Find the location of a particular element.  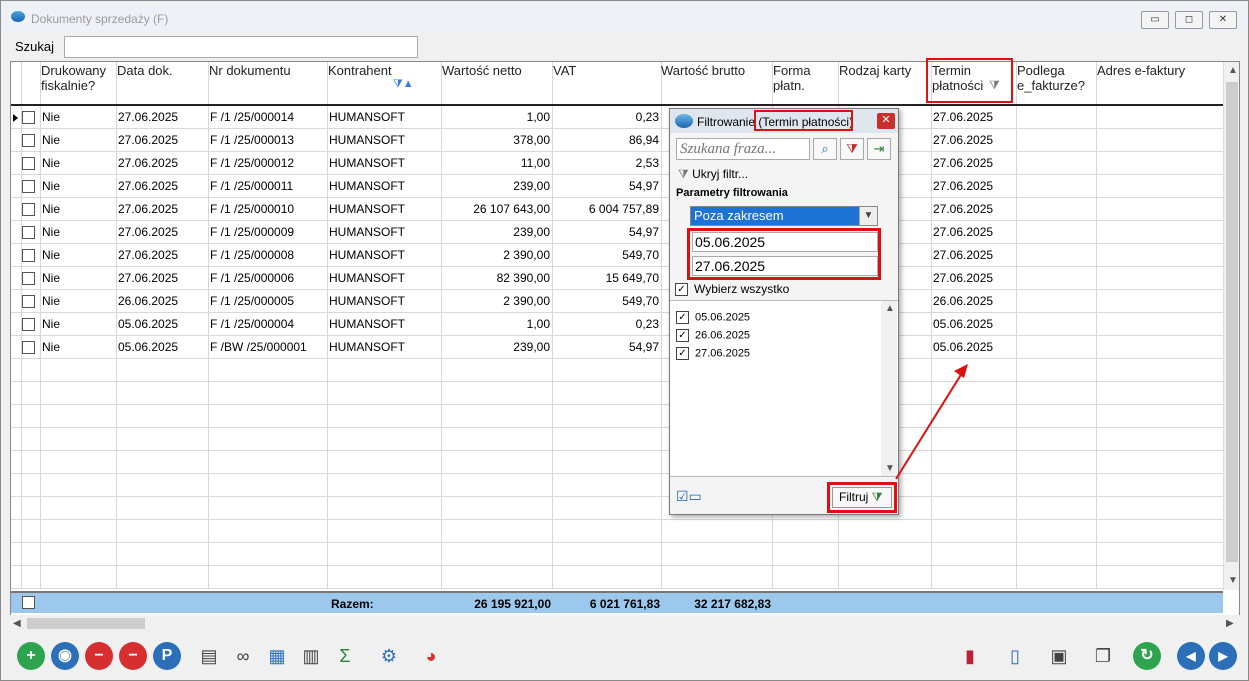

scroll-down-icon: ▼ is located at coordinates (1233, 580).